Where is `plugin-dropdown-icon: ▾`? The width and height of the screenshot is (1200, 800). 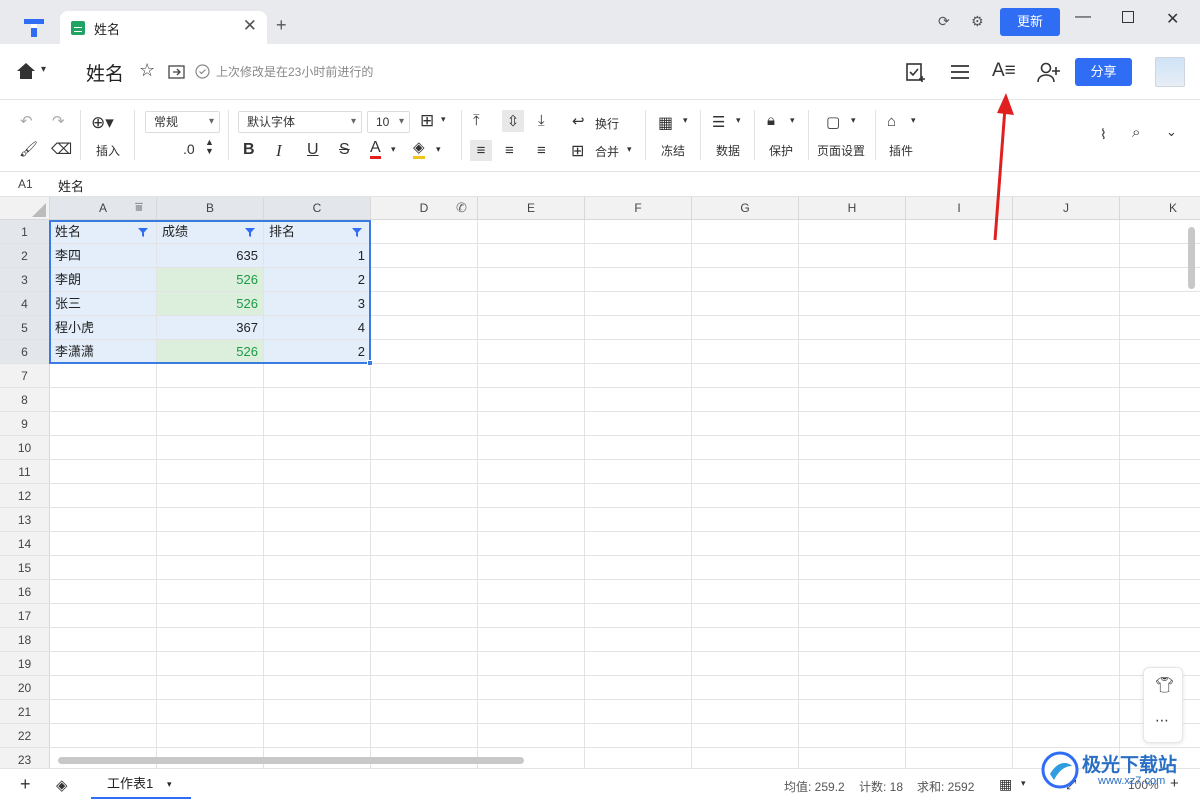 plugin-dropdown-icon: ▾ is located at coordinates (913, 120).